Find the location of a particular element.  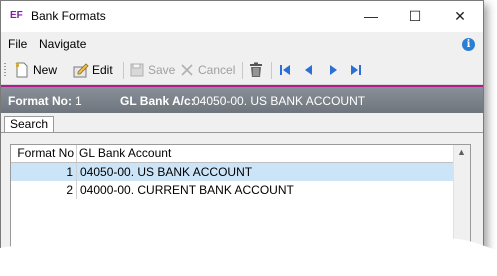

column-header-gl-bank-account: GL Bank Account is located at coordinates (265, 153).